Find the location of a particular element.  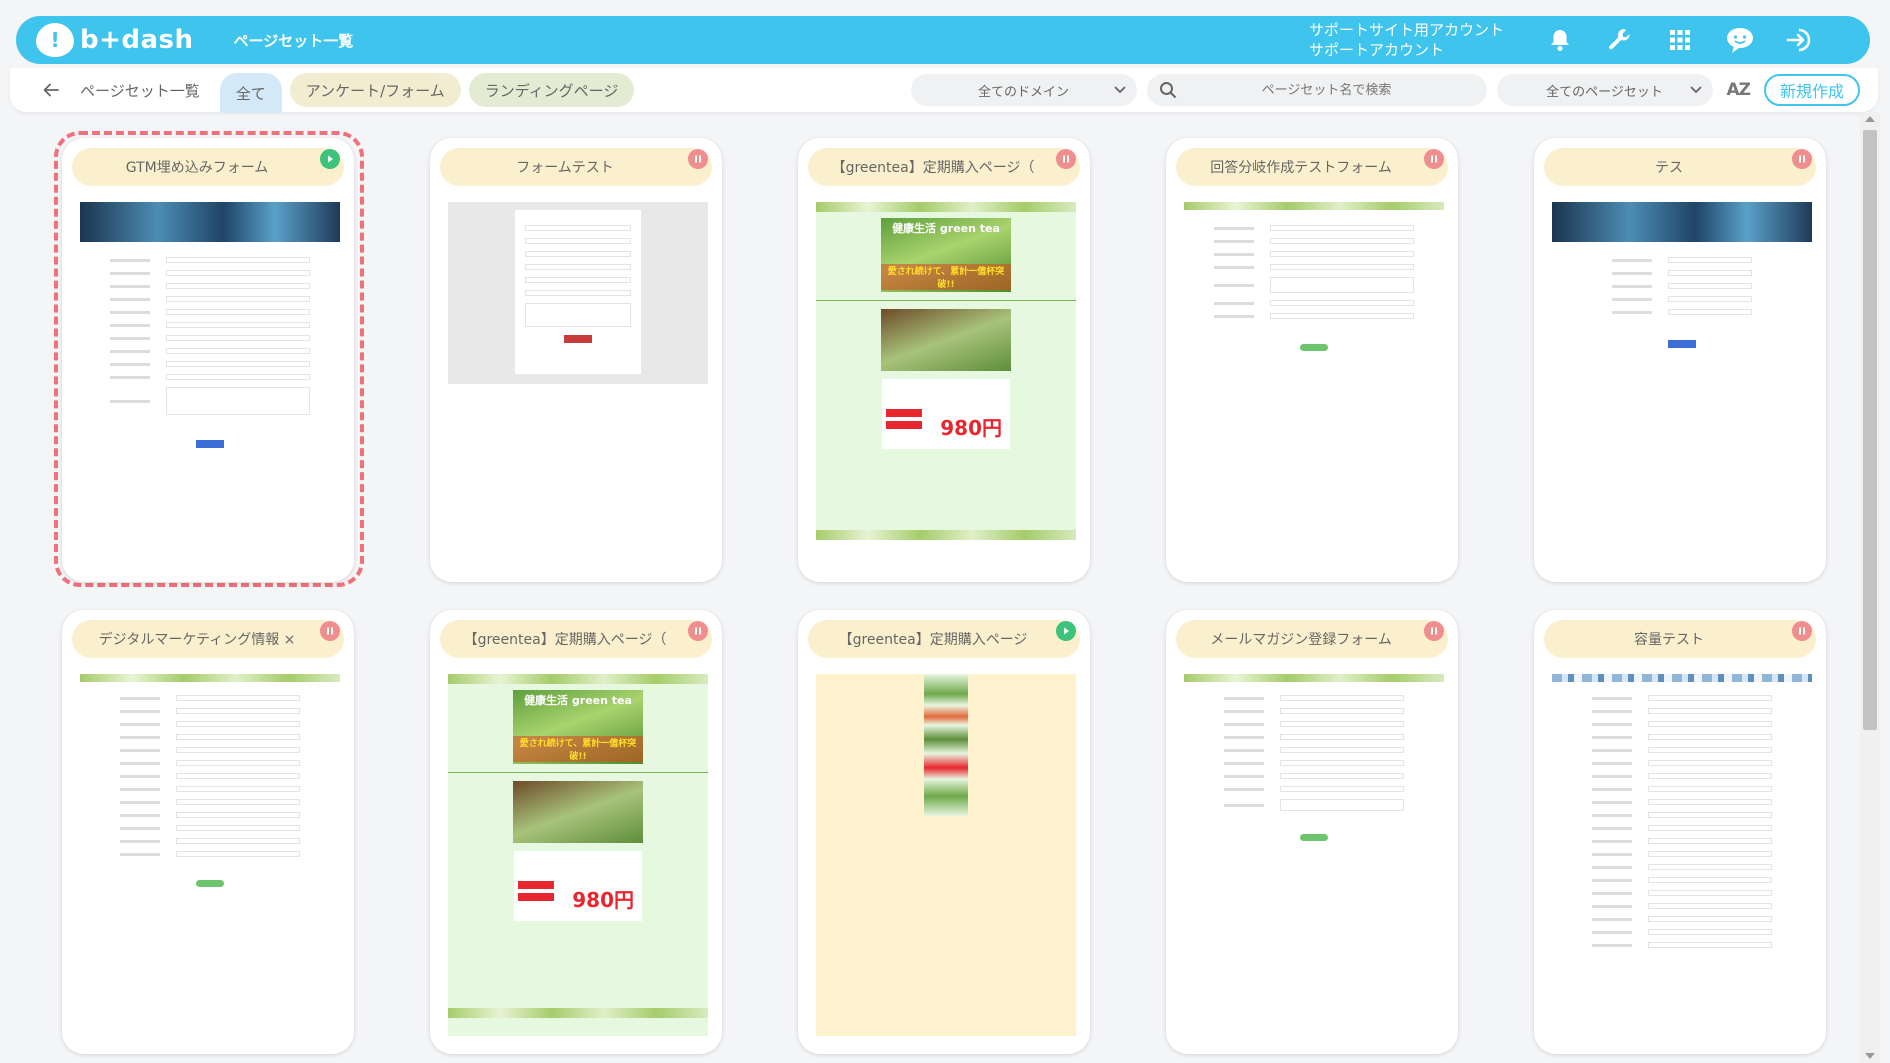

account-info: サポートサイト用アカウント サポートアカウント is located at coordinates (1406, 40).